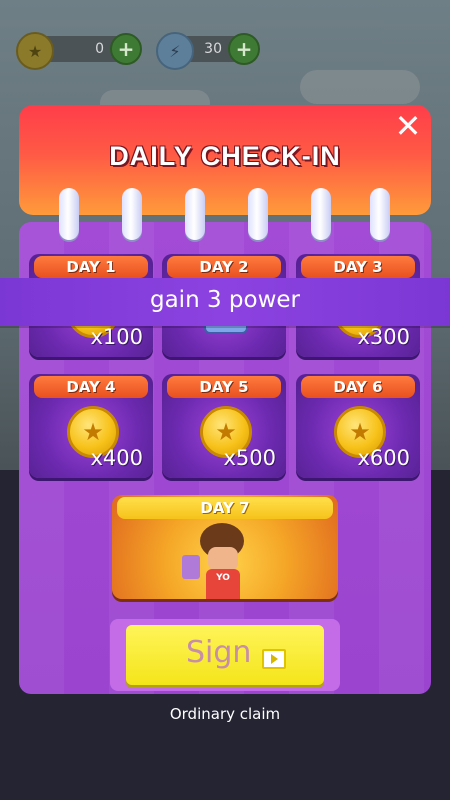 Image resolution: width=450 pixels, height=800 pixels. I want to click on ordinary-claim-link: Ordinary claim, so click(225, 714).